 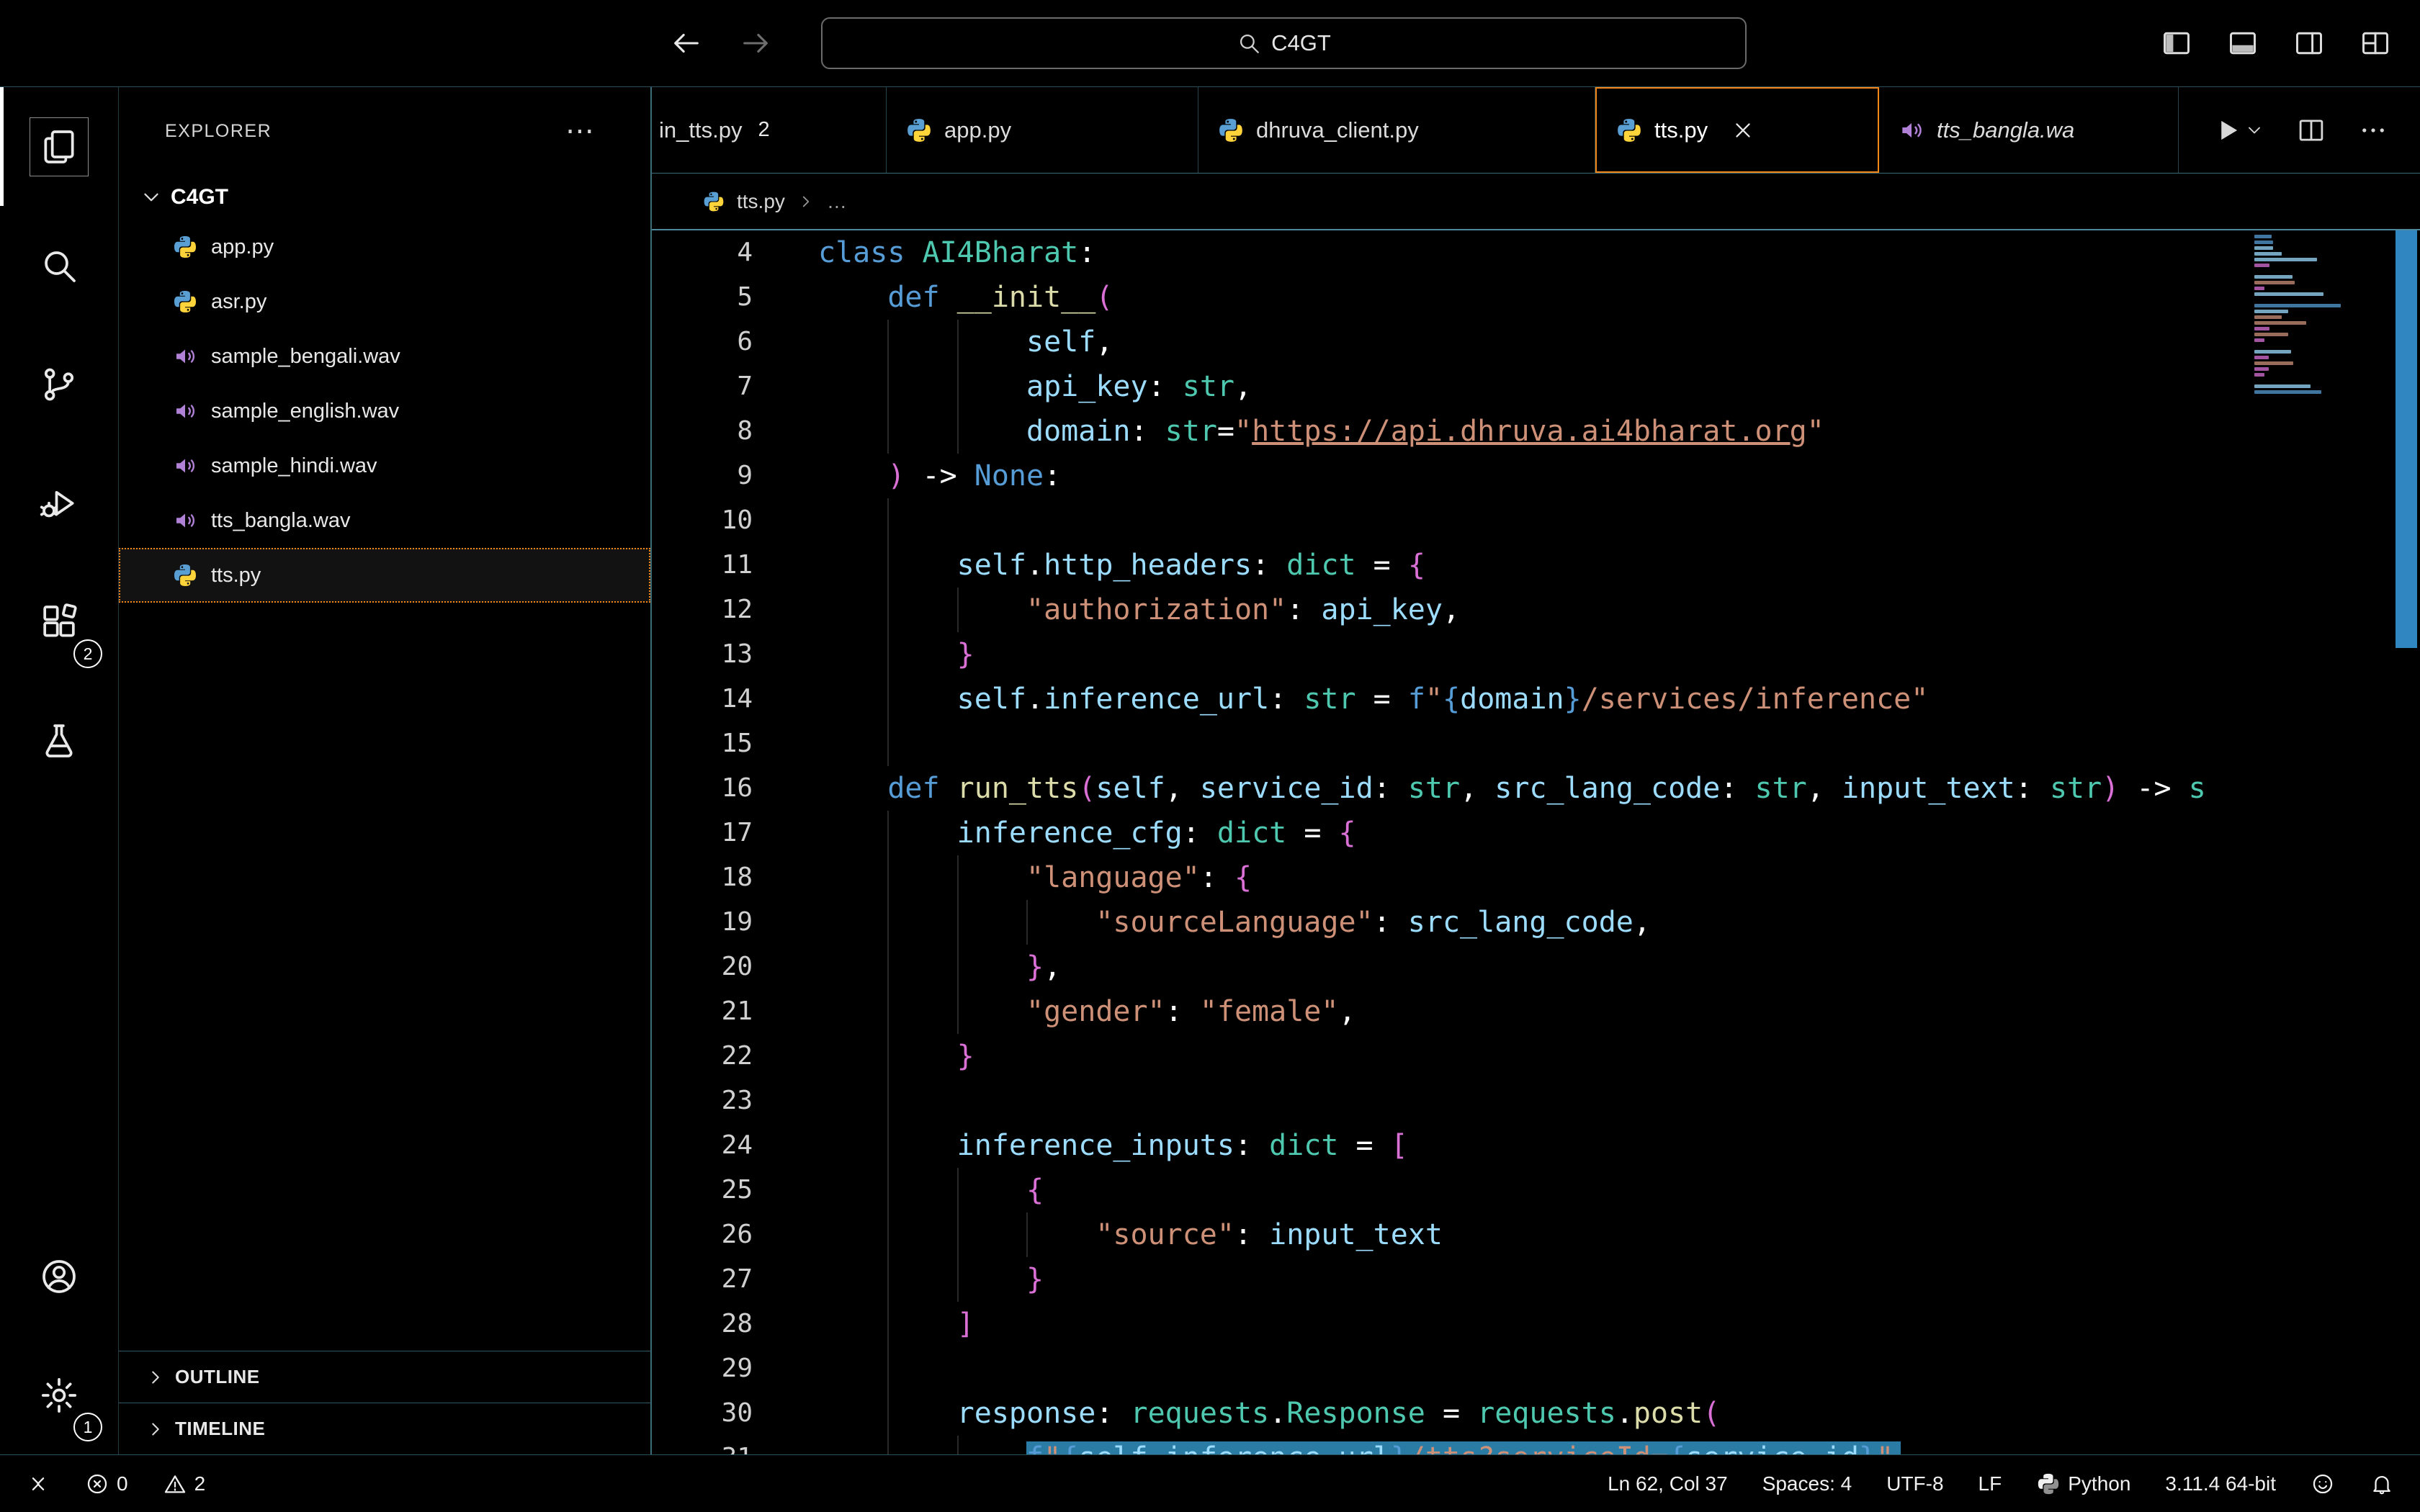 What do you see at coordinates (384, 1428) in the screenshot?
I see `section-timeline: TIMELINE` at bounding box center [384, 1428].